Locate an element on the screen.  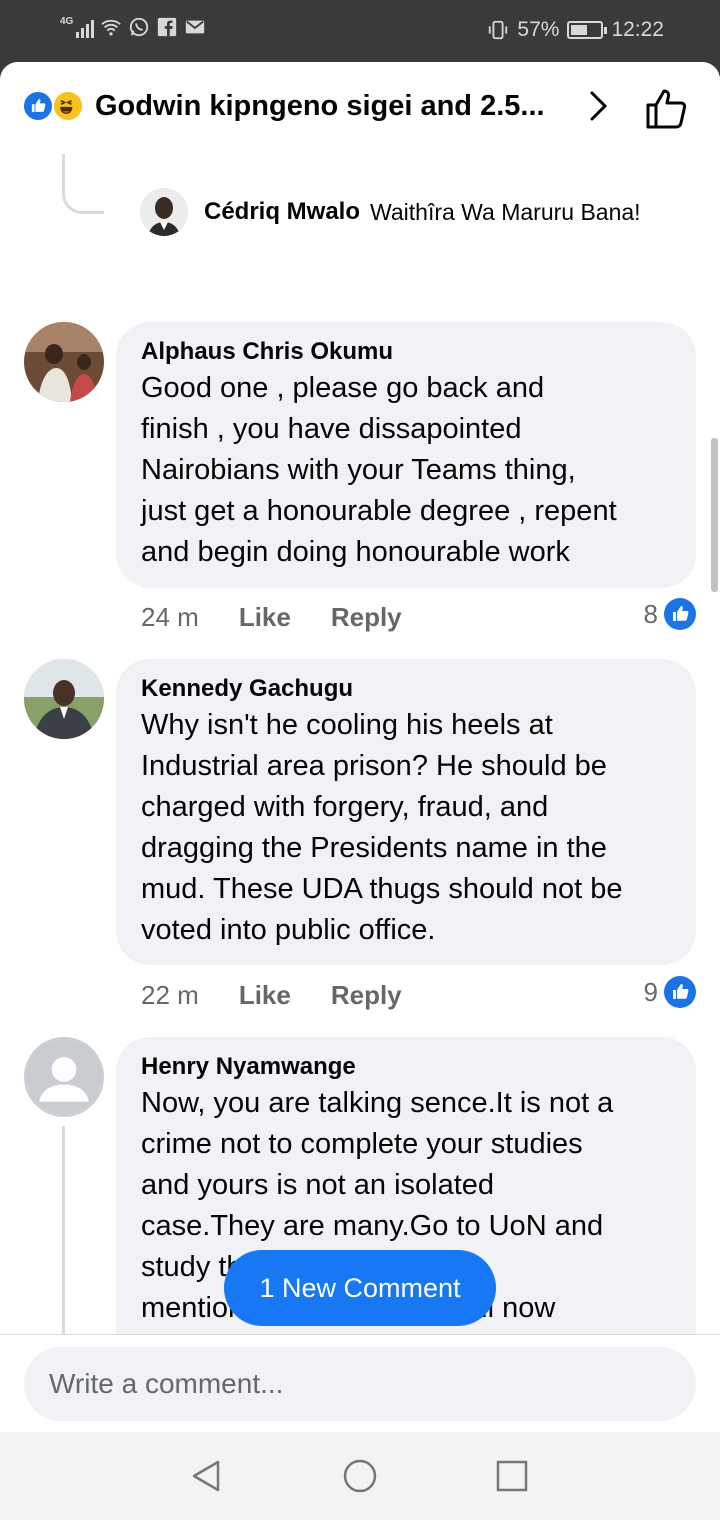
comment-author: Henry Nyamwange is located at coordinates (406, 1067).